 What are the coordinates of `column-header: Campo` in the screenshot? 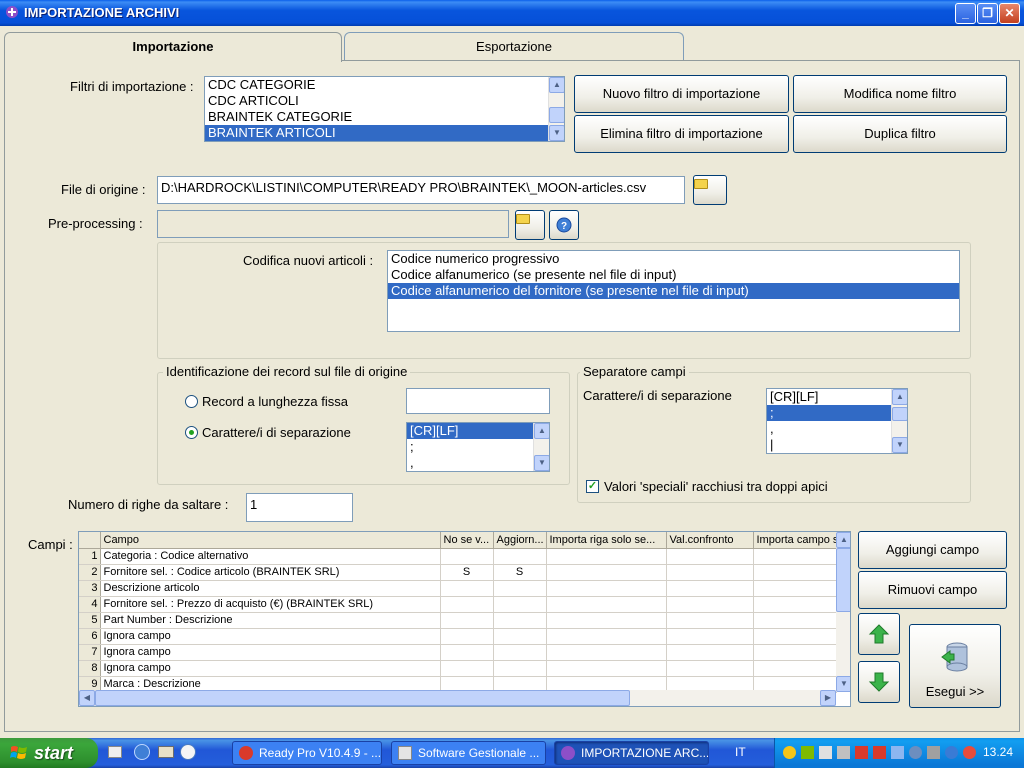 It's located at (270, 540).